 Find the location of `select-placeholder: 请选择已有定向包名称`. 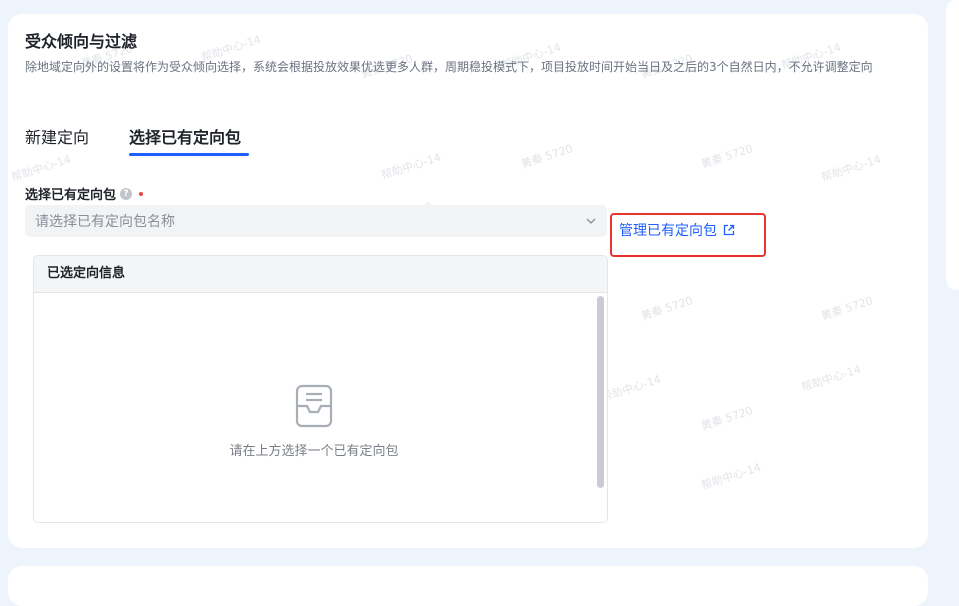

select-placeholder: 请选择已有定向包名称 is located at coordinates (105, 222).